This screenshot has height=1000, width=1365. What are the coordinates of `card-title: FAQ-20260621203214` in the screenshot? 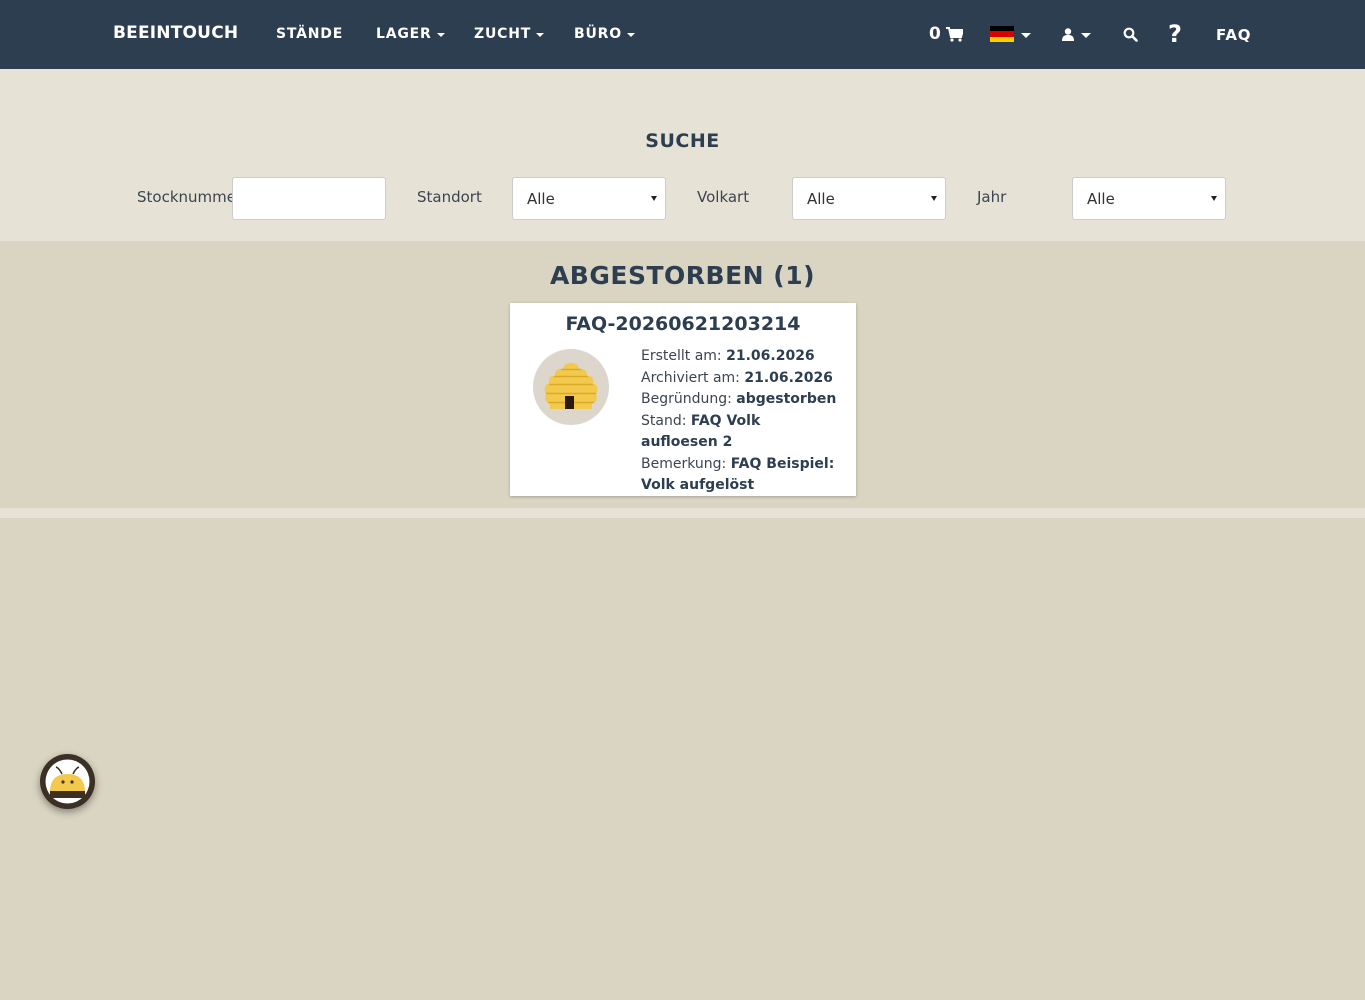 It's located at (683, 324).